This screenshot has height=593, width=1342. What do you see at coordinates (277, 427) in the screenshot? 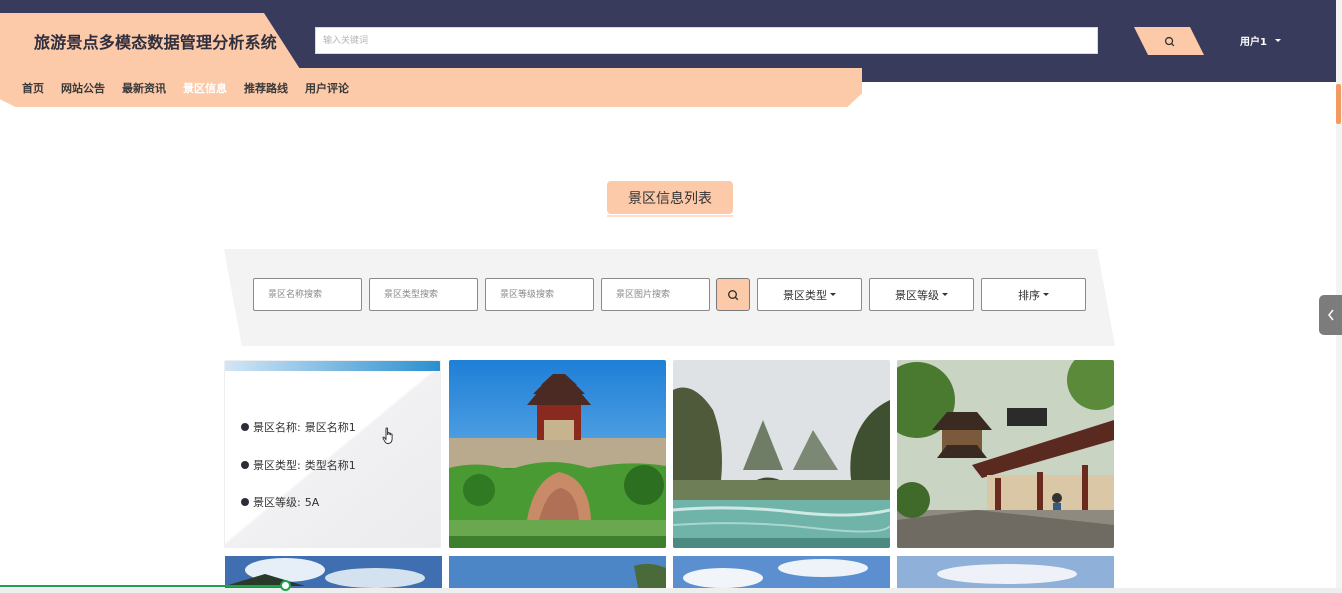
I see `card-name-label: 景区名称:` at bounding box center [277, 427].